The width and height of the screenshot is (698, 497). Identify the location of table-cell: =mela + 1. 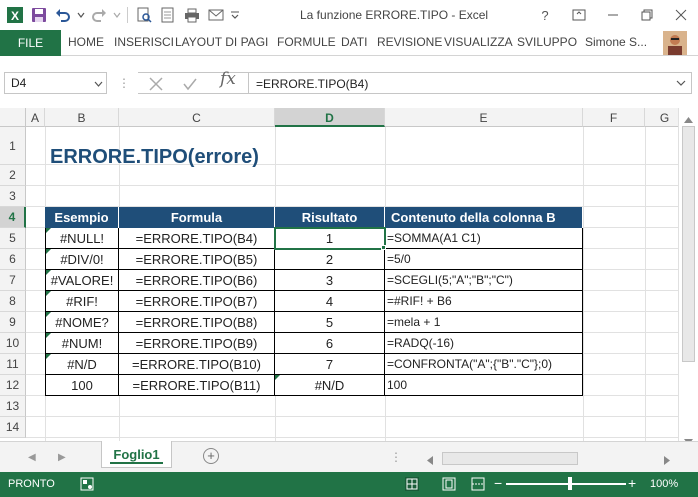
(484, 322).